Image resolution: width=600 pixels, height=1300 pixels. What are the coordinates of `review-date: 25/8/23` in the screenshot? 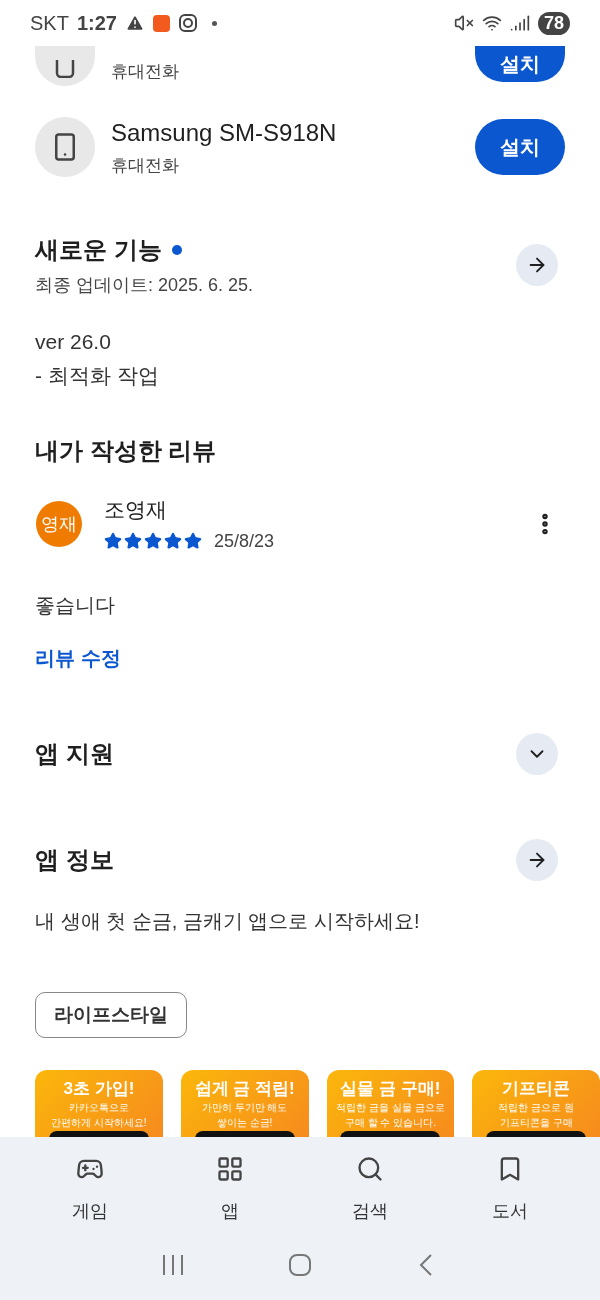 It's located at (244, 541).